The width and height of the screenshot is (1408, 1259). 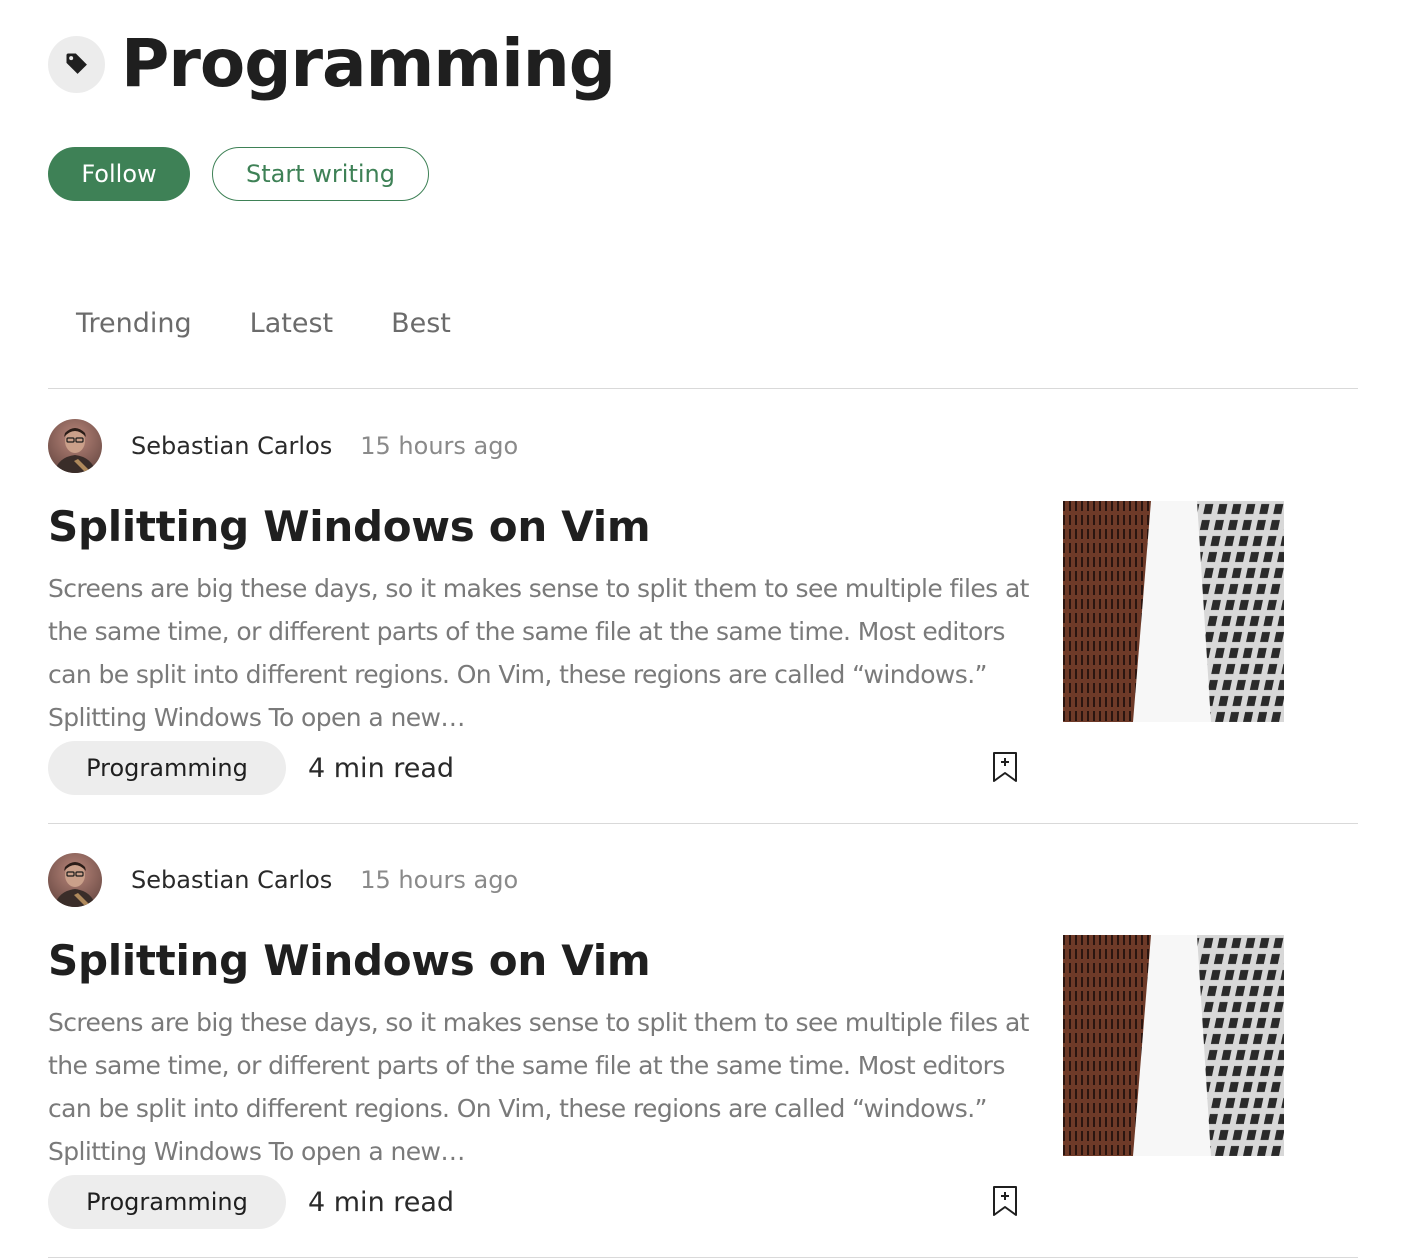 I want to click on page-header: Programming, so click(x=332, y=64).